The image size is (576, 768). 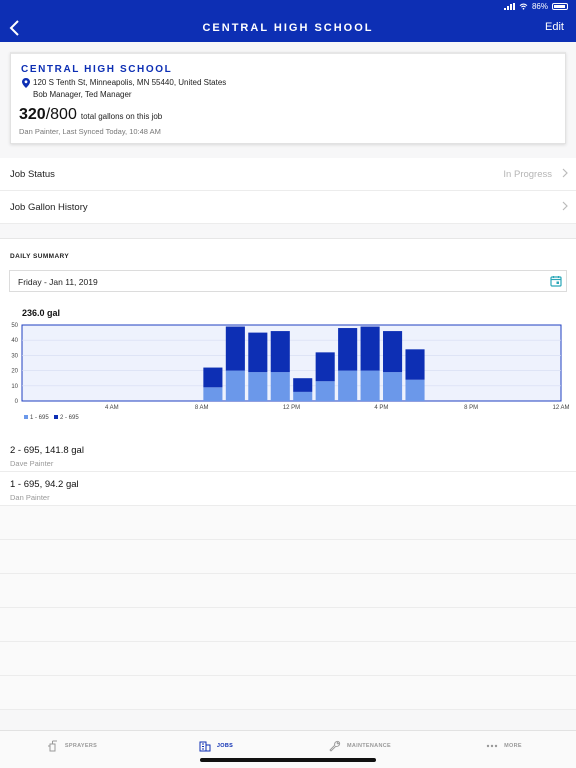 What do you see at coordinates (560, 408) in the screenshot?
I see `x-tick-label: 12 AM` at bounding box center [560, 408].